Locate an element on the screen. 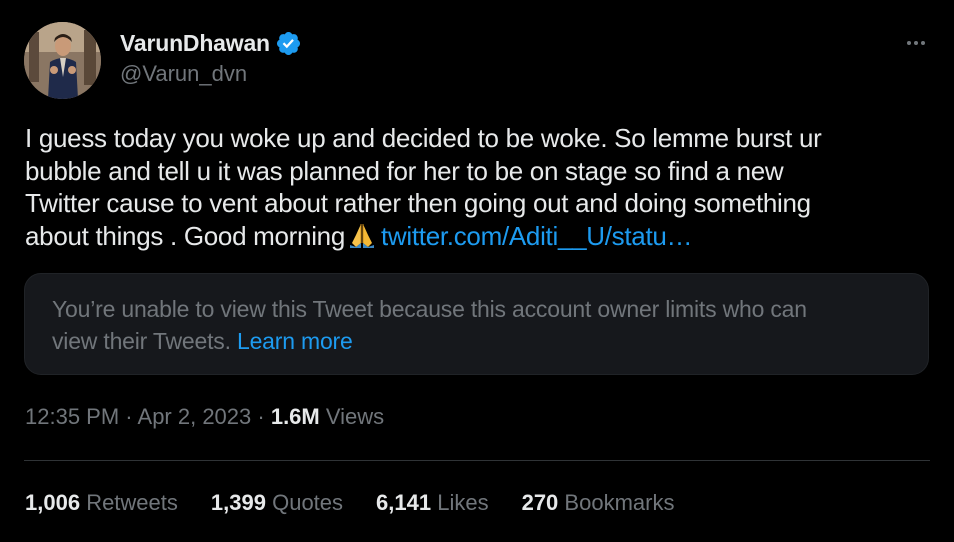 The image size is (954, 542). stat-label: Quotes is located at coordinates (308, 502).